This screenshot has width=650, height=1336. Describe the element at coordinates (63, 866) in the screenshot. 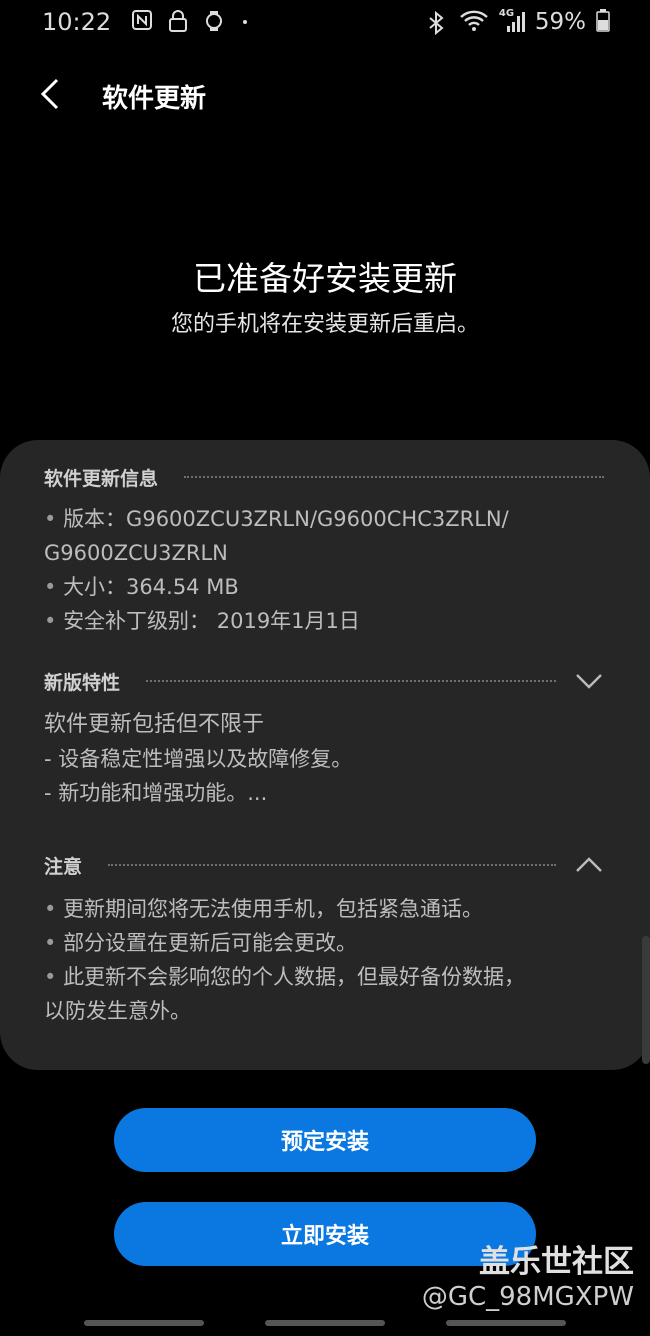

I see `notice-label: 注意` at that location.